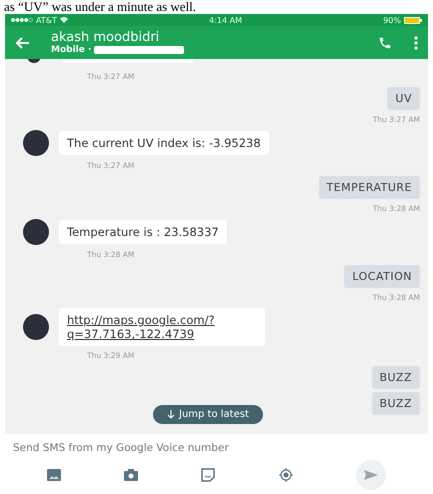  What do you see at coordinates (225, 20) in the screenshot?
I see `clock-time: 4:14 AM` at bounding box center [225, 20].